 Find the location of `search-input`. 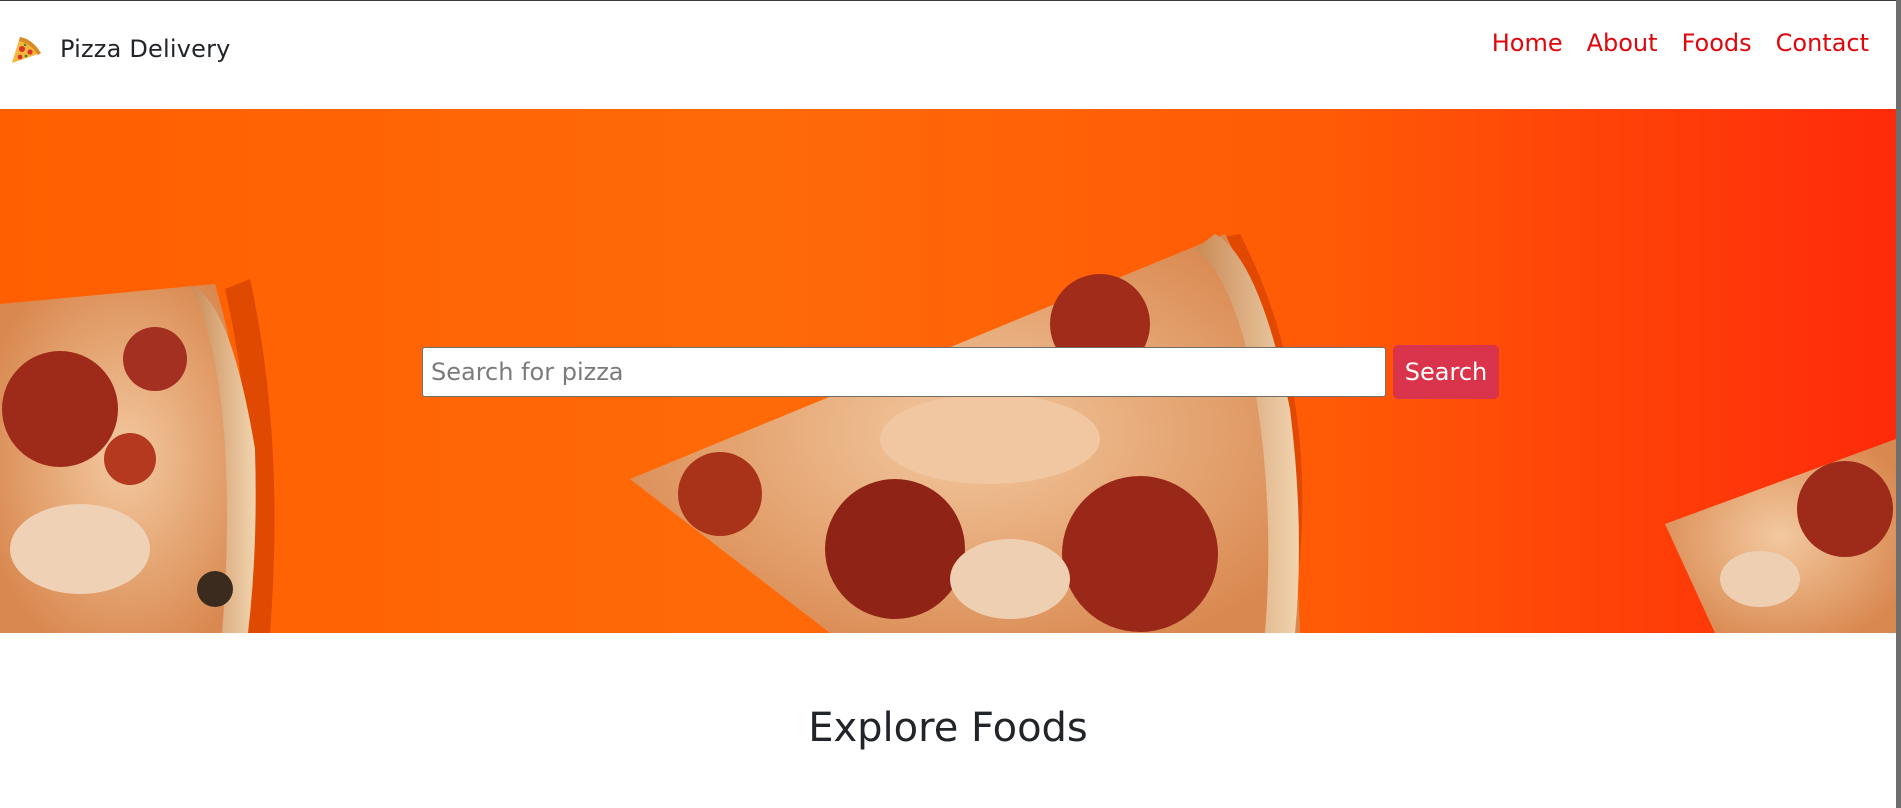

search-input is located at coordinates (904, 372).